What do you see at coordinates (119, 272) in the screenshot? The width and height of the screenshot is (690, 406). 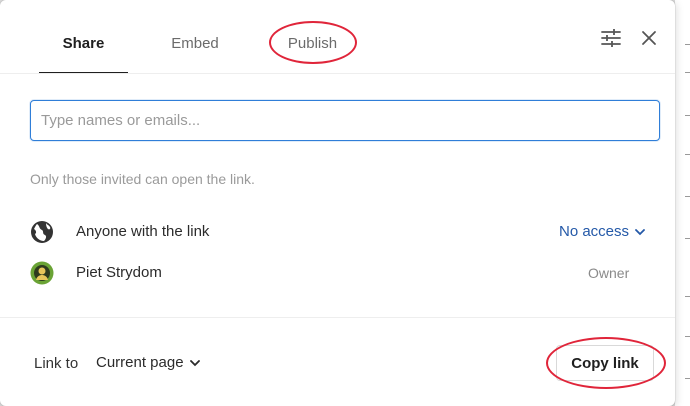 I see `owner-name: Piet Strydom` at bounding box center [119, 272].